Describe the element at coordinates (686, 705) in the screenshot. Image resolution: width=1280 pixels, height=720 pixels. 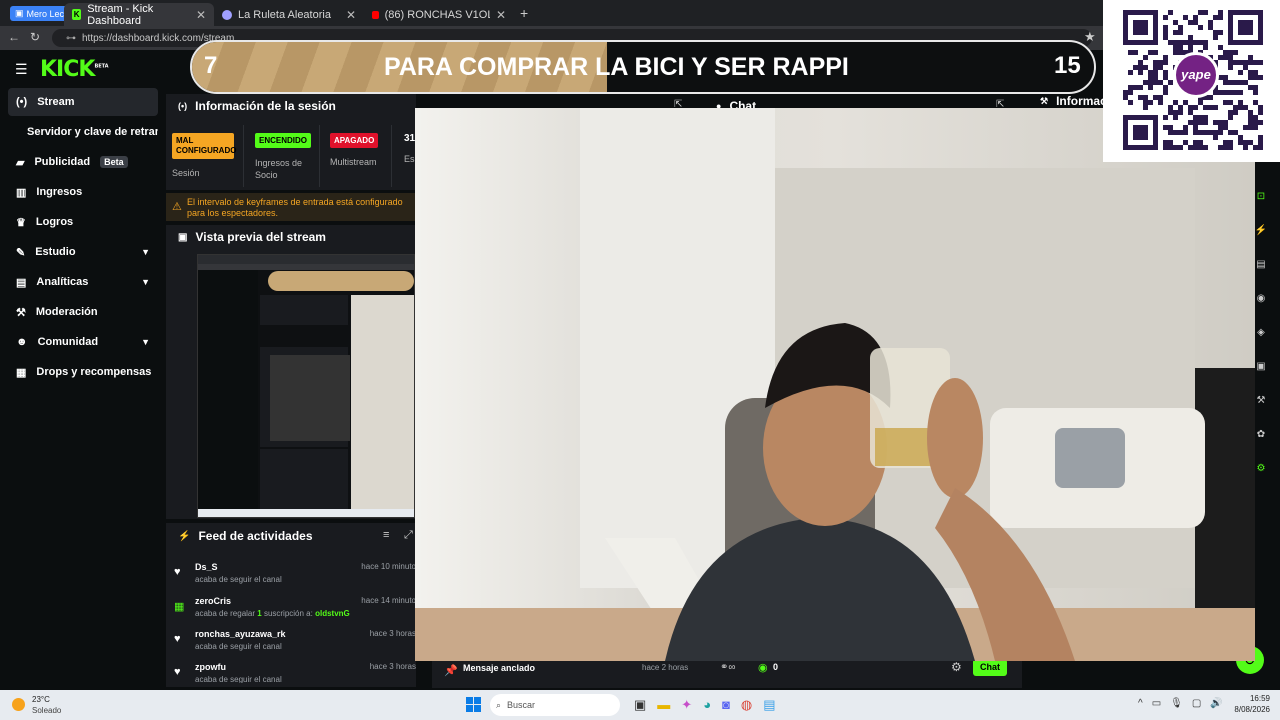
I see `copilot-icon: ✦` at that location.